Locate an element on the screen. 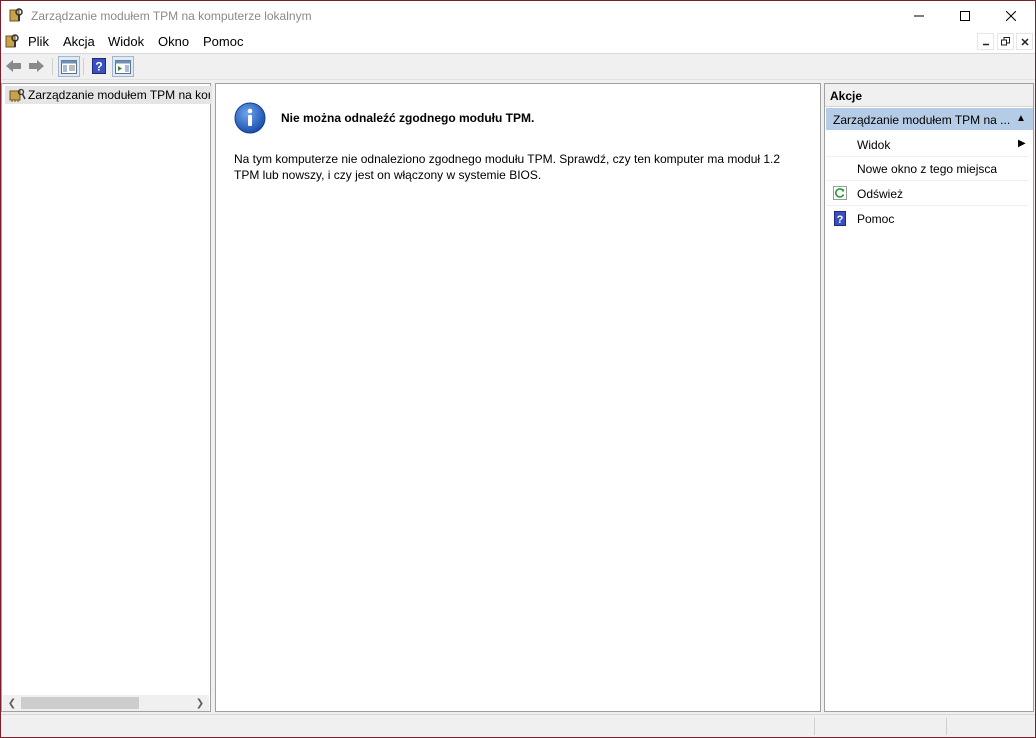 The image size is (1036, 738). child-close-button is located at coordinates (1024, 41).